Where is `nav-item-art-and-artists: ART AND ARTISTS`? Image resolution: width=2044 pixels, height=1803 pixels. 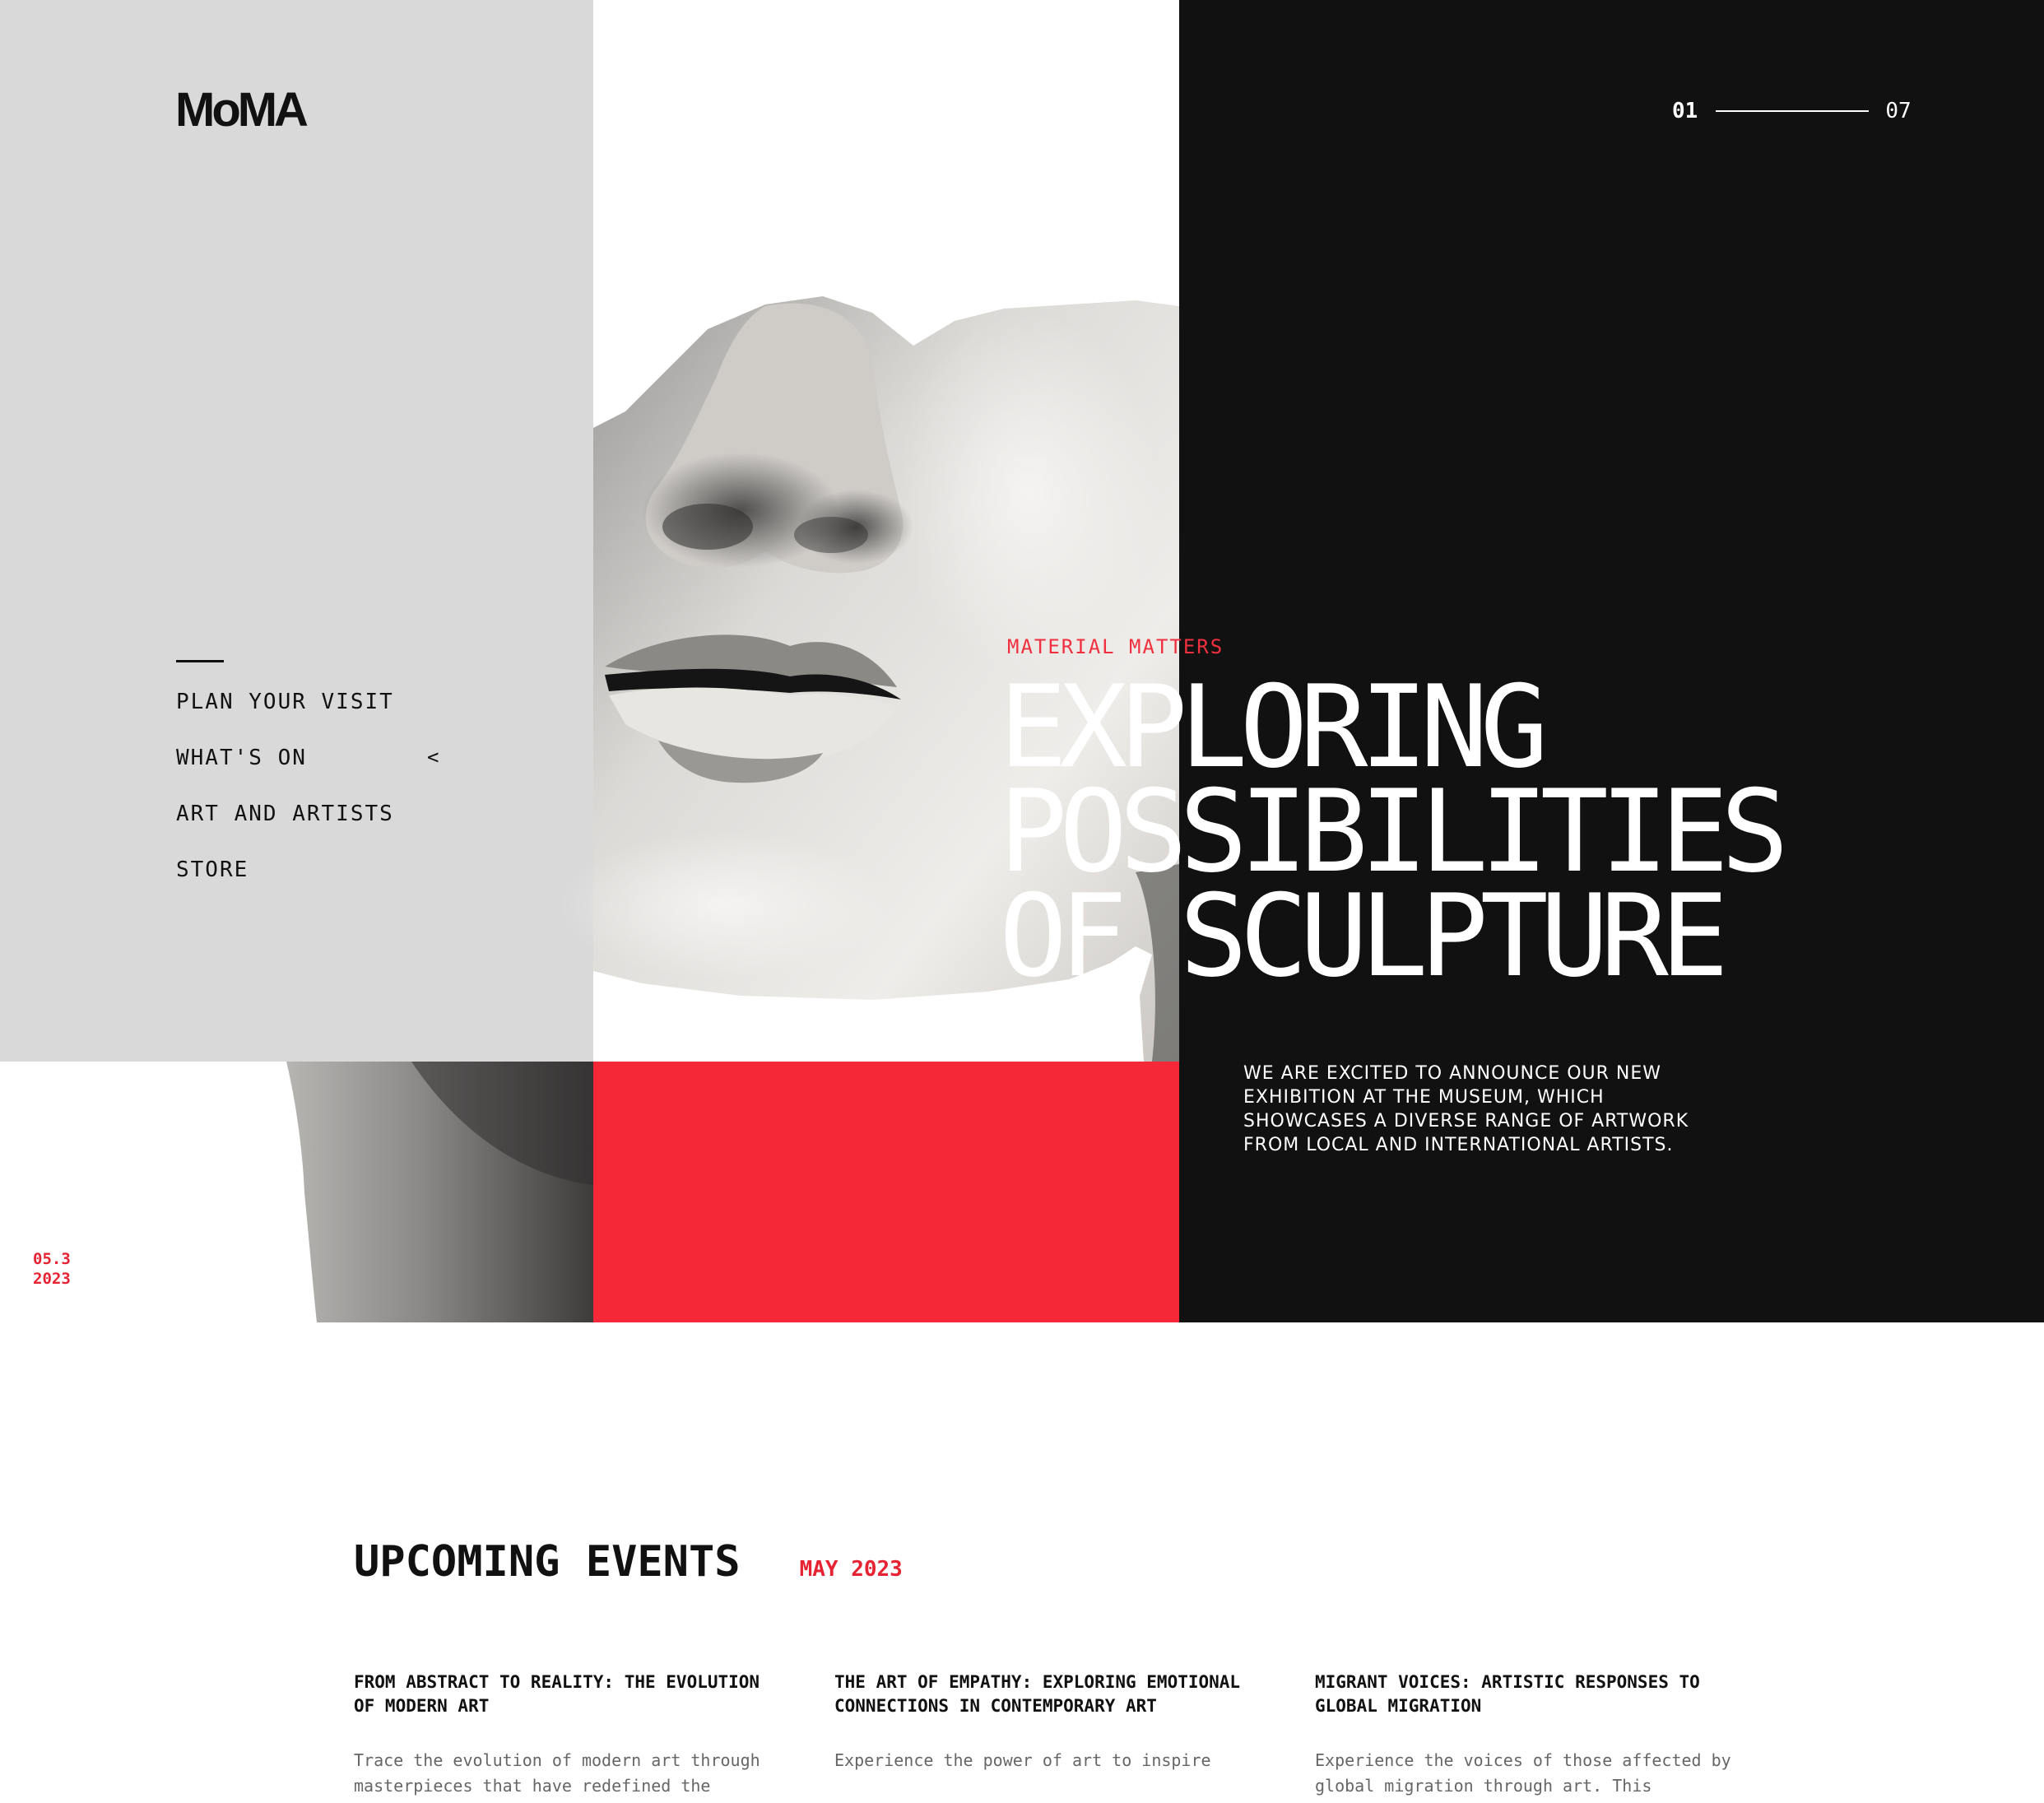
nav-item-art-and-artists: ART AND ARTISTS is located at coordinates (285, 829).